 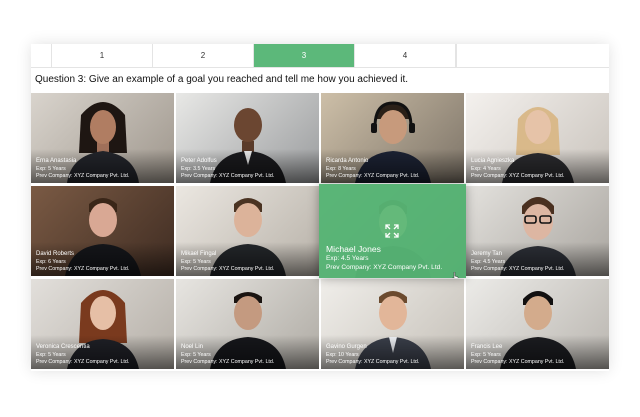 What do you see at coordinates (405, 55) in the screenshot?
I see `tab-question-4: 4` at bounding box center [405, 55].